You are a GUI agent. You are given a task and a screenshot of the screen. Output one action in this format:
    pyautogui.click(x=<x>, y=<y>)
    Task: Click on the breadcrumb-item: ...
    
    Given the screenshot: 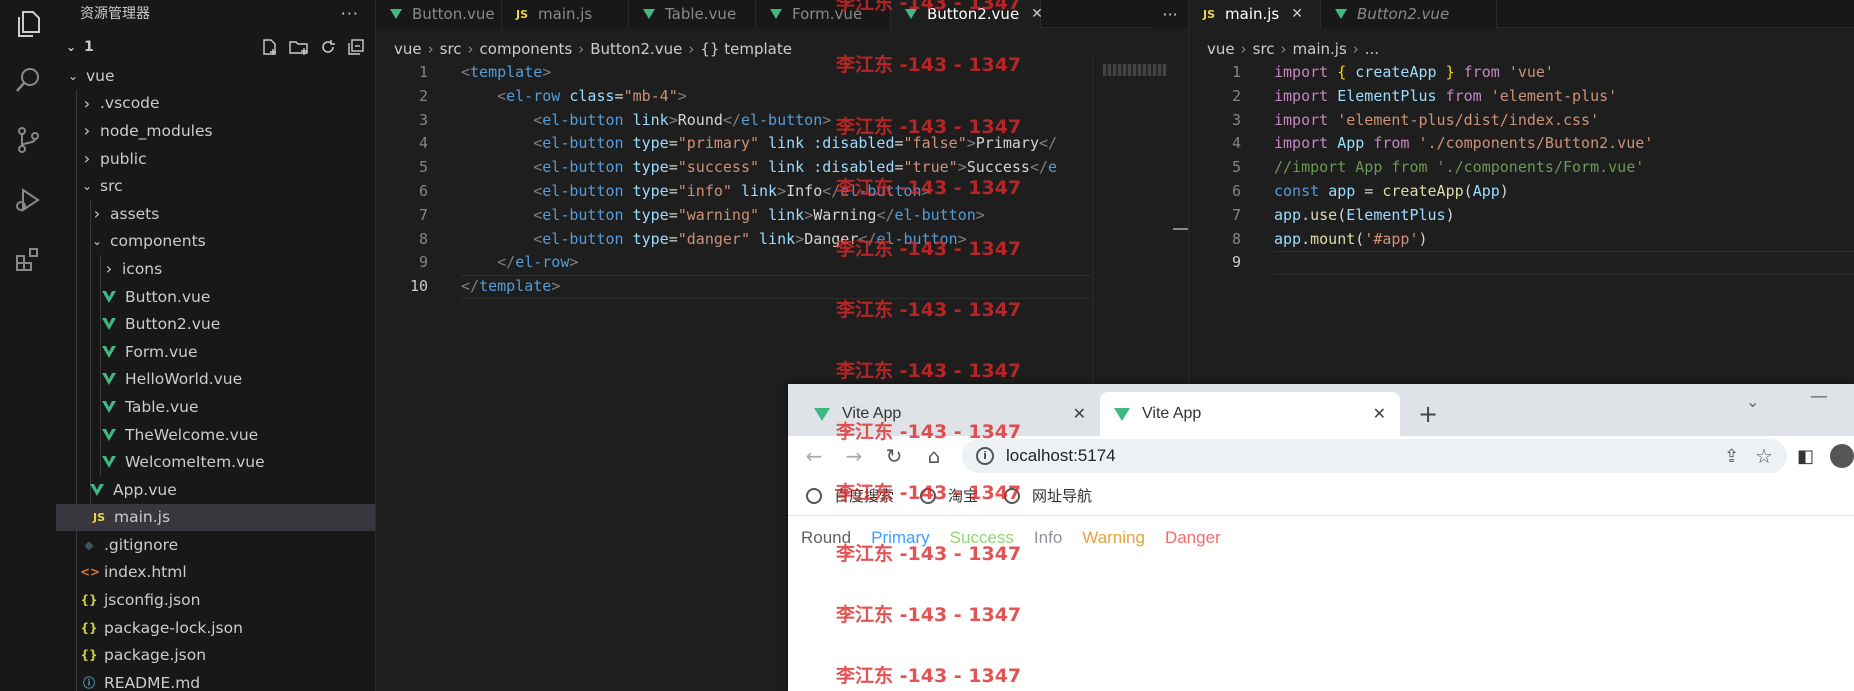 What is the action you would take?
    pyautogui.click(x=1372, y=49)
    